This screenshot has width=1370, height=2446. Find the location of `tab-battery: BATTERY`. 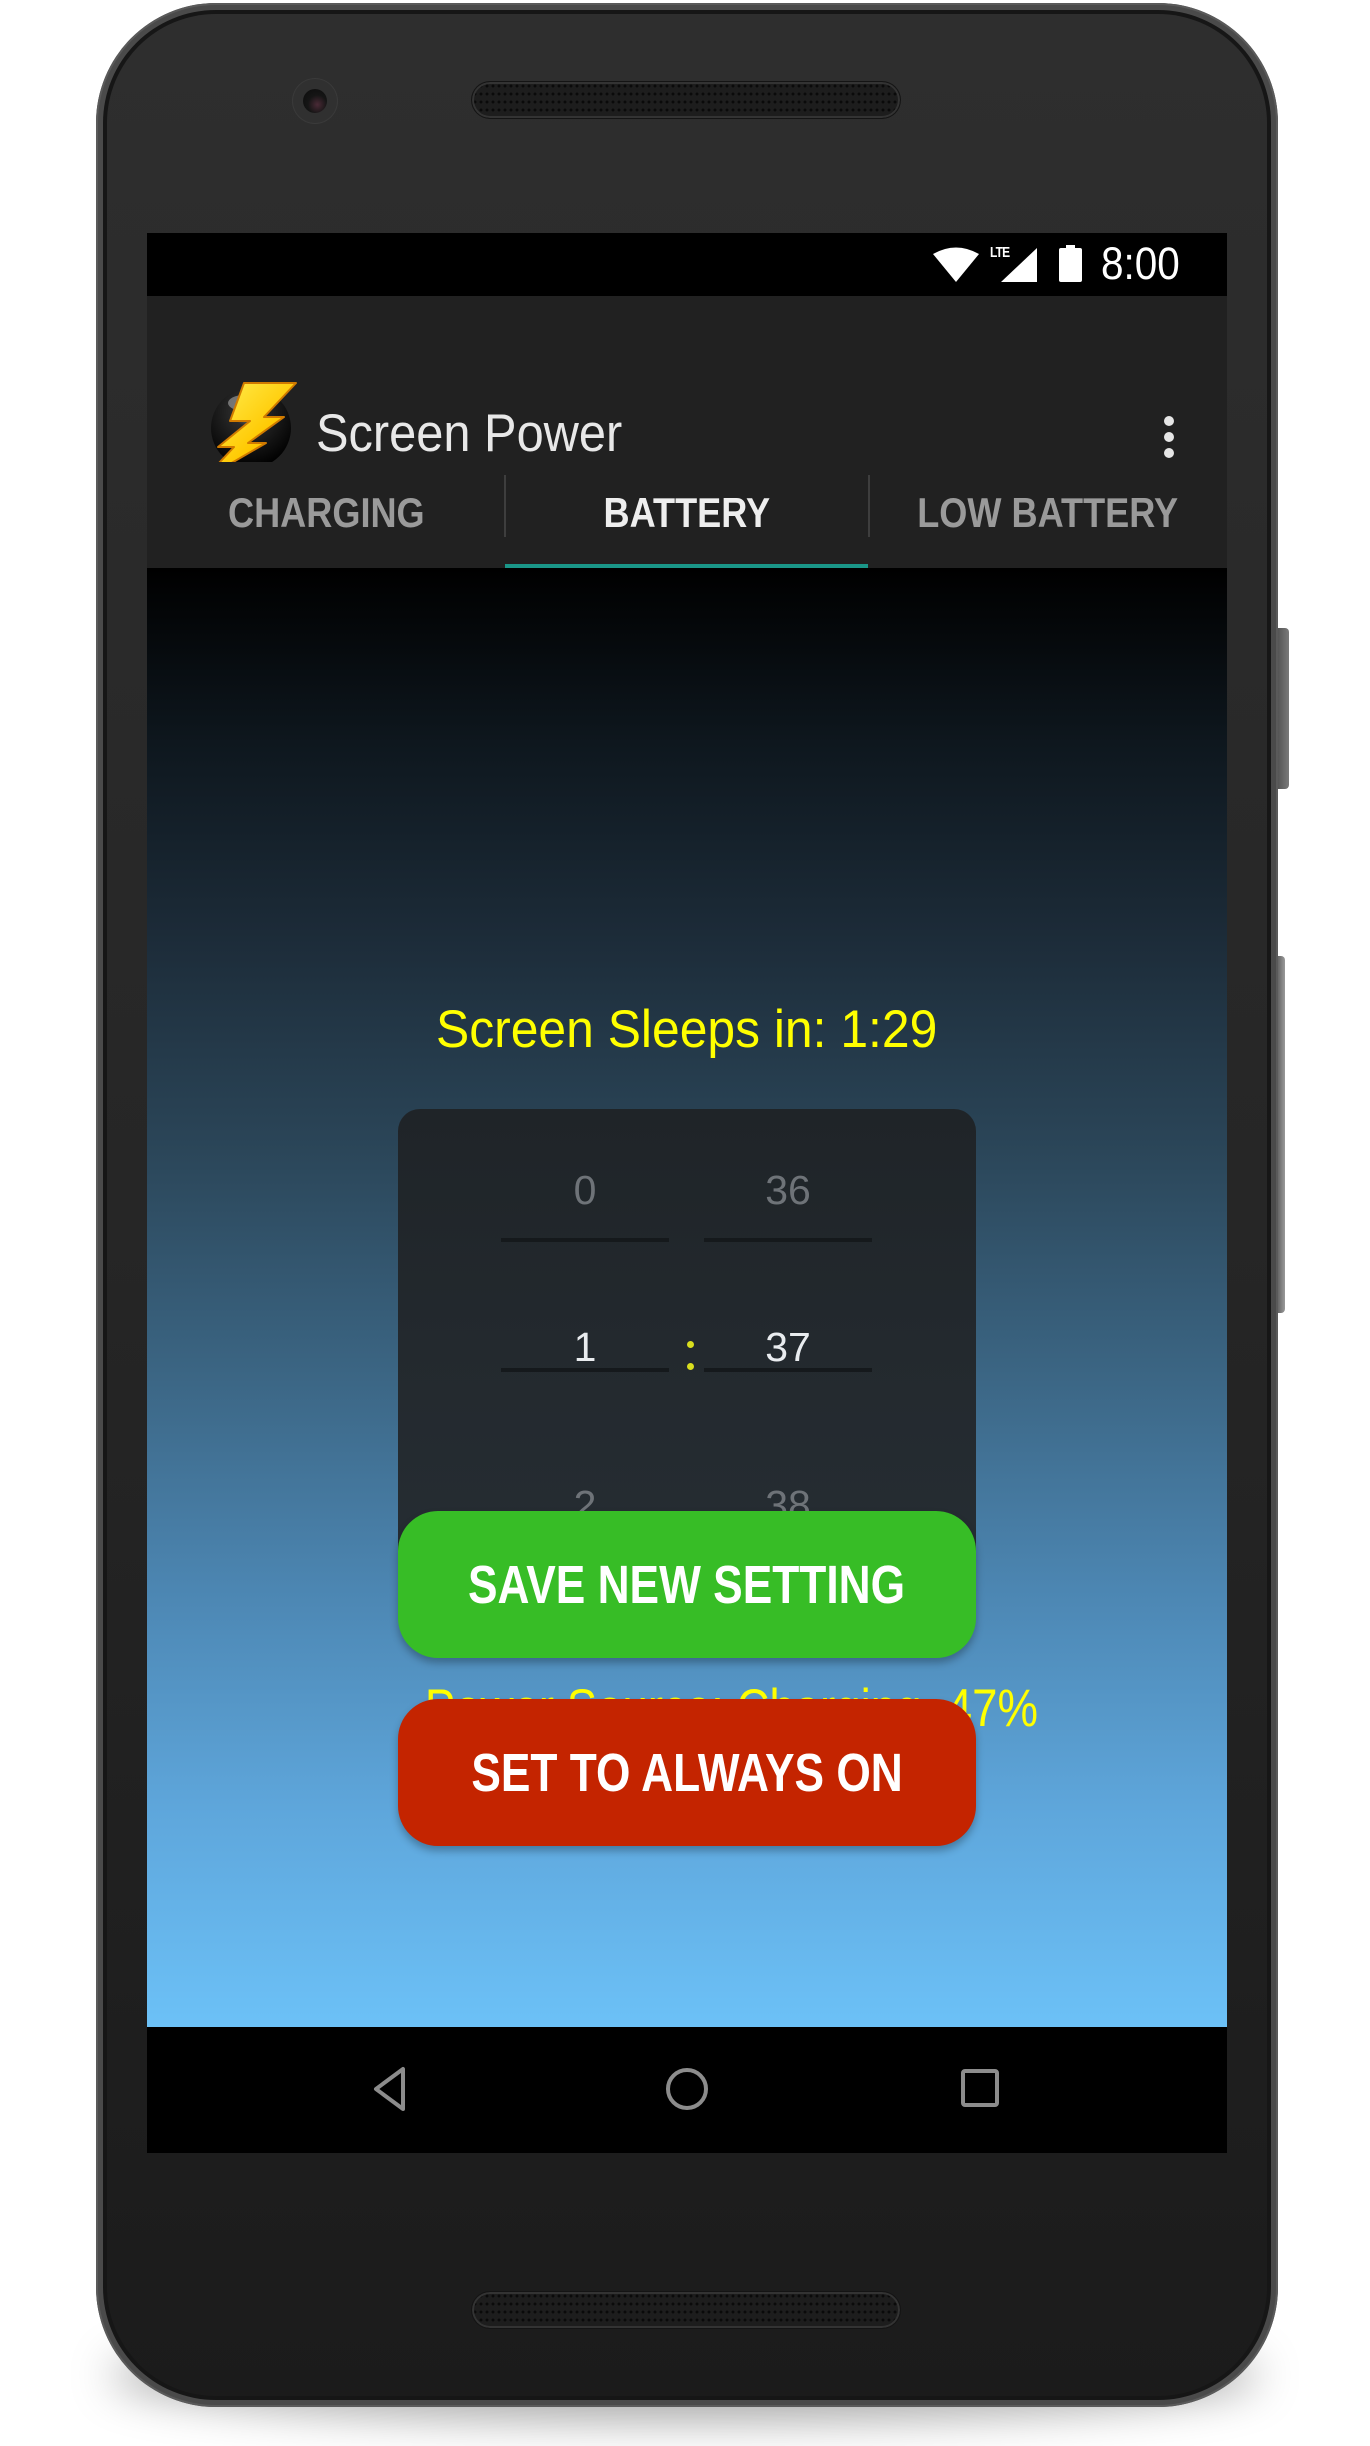

tab-battery: BATTERY is located at coordinates (686, 515).